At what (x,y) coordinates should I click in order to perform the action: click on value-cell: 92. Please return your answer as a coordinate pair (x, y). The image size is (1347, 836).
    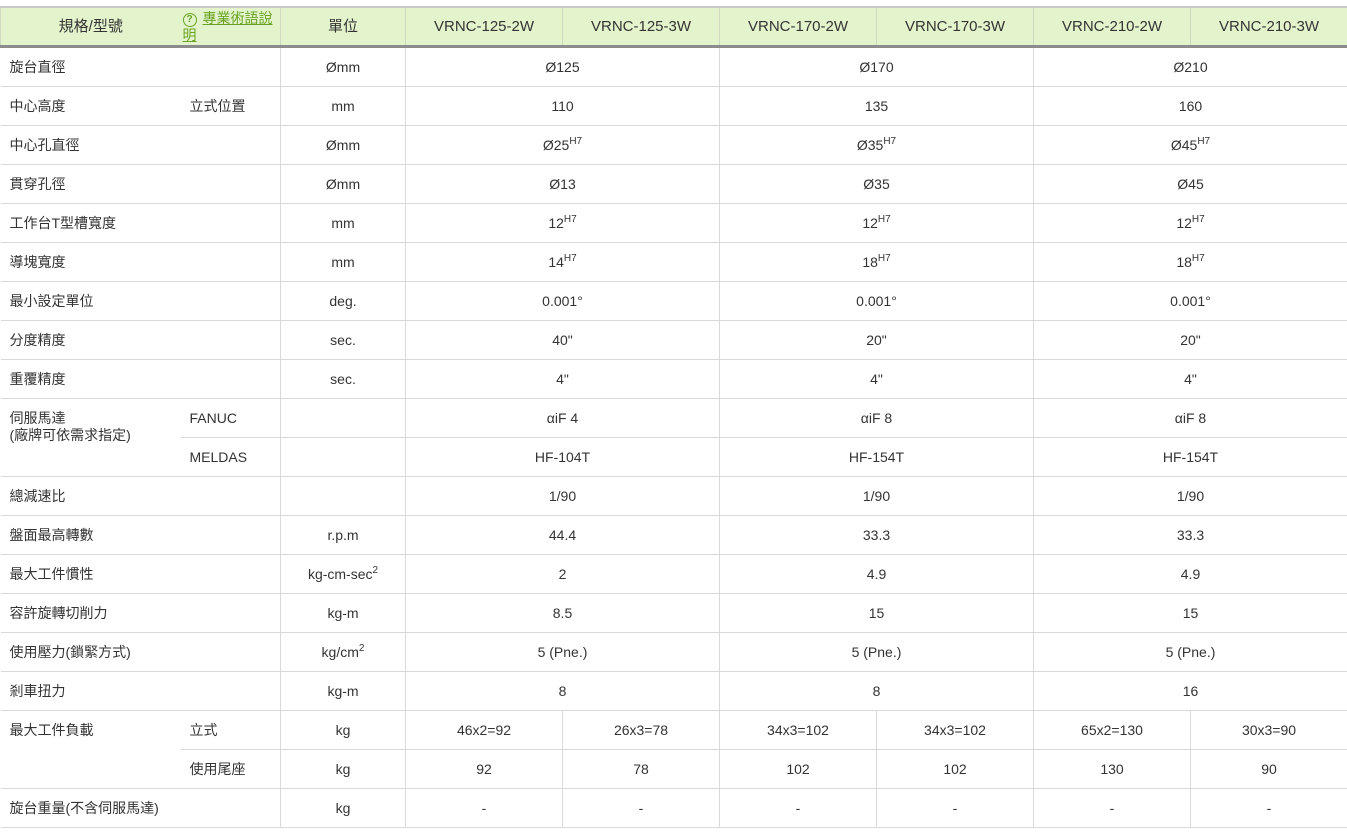
    Looking at the image, I should click on (484, 769).